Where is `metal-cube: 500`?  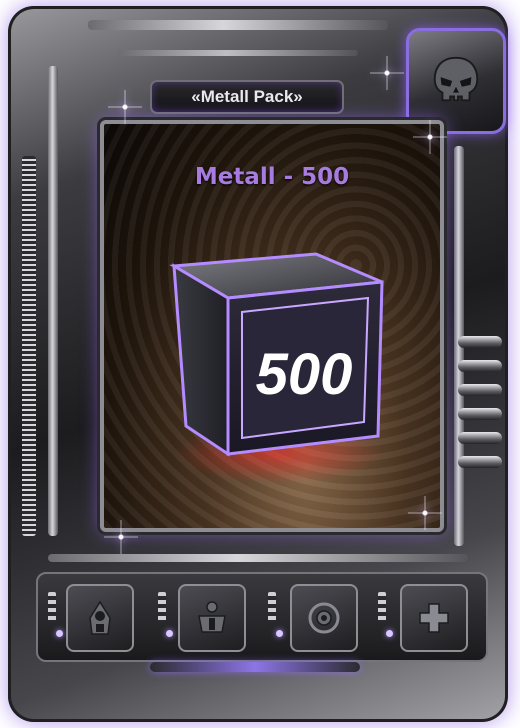 metal-cube: 500 is located at coordinates (276, 354).